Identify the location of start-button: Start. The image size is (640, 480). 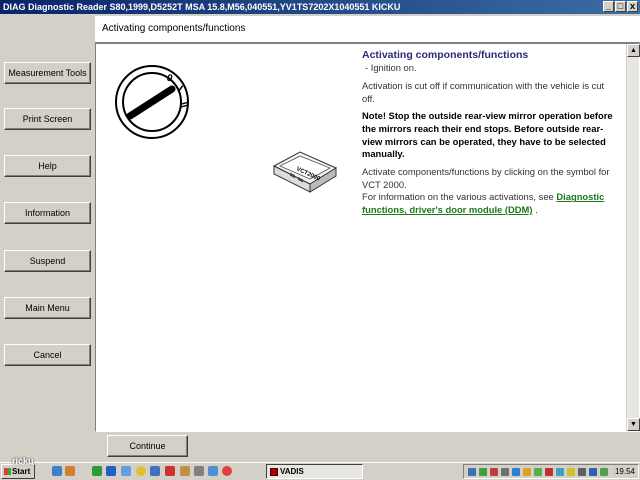
(18, 471).